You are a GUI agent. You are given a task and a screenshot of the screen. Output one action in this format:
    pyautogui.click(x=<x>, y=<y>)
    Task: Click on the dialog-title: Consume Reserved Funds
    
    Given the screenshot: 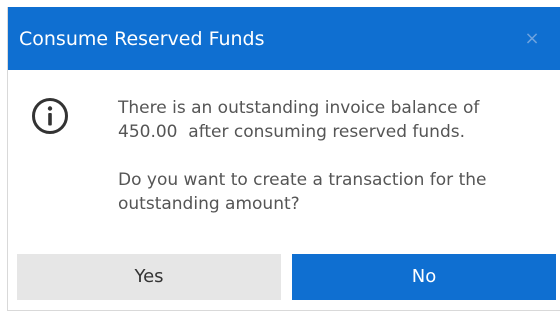 What is the action you would take?
    pyautogui.click(x=142, y=39)
    